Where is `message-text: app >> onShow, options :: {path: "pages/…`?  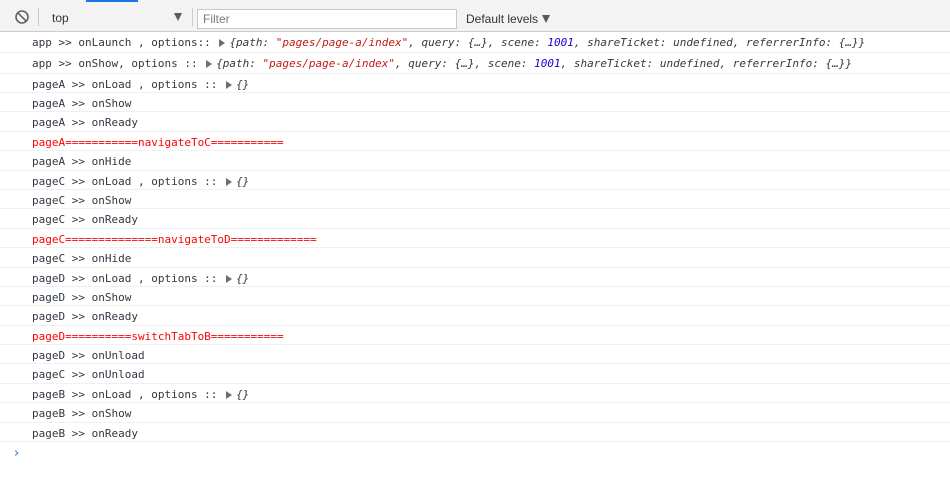 message-text: app >> onShow, options :: {path: "pages/… is located at coordinates (442, 63).